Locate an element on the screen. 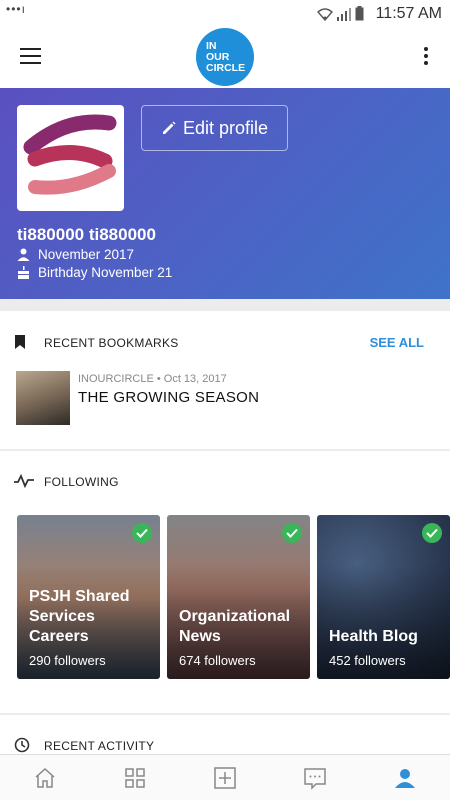  bottom-nav is located at coordinates (225, 777).